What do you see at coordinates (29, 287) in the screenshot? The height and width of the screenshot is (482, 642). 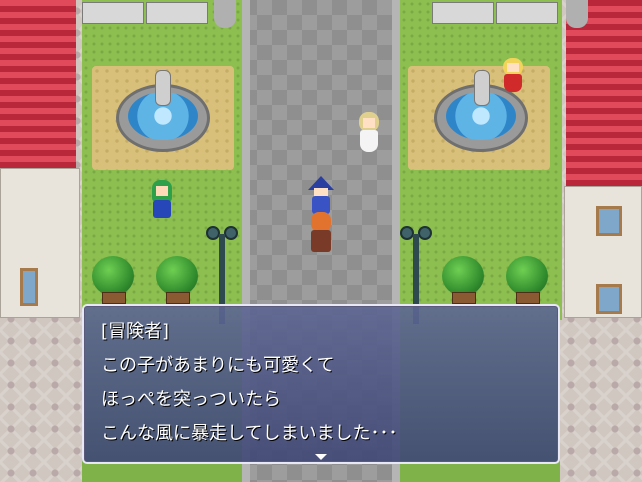 I see `left-building-window` at bounding box center [29, 287].